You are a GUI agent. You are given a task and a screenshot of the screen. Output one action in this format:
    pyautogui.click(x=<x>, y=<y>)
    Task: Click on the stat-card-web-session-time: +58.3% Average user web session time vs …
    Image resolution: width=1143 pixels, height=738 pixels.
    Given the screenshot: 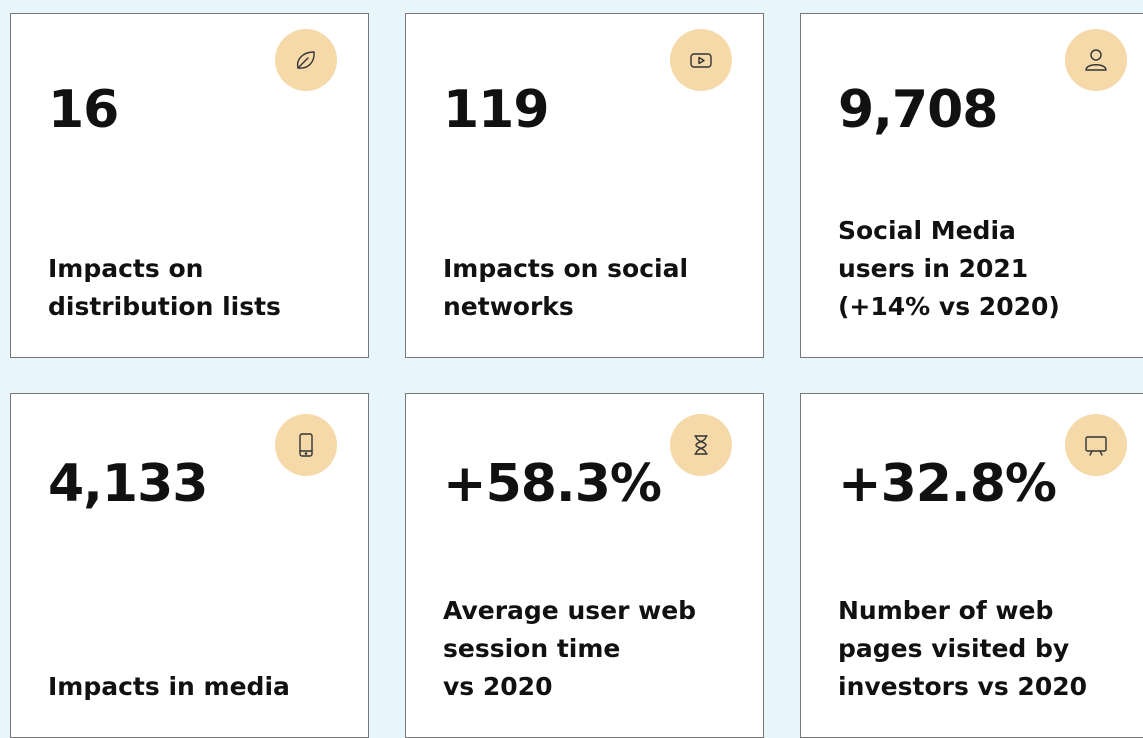 What is the action you would take?
    pyautogui.click(x=584, y=565)
    